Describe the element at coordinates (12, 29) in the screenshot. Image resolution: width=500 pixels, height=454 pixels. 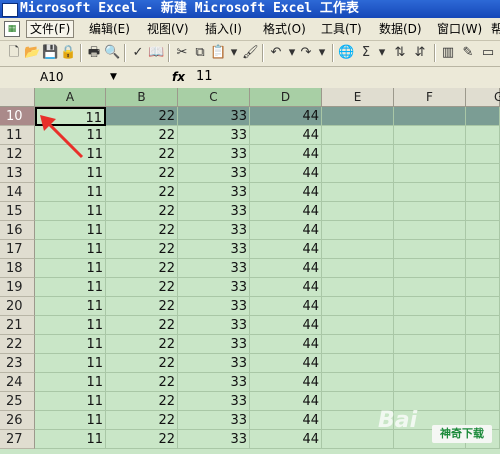
I see `workbook-icon: ▦` at that location.